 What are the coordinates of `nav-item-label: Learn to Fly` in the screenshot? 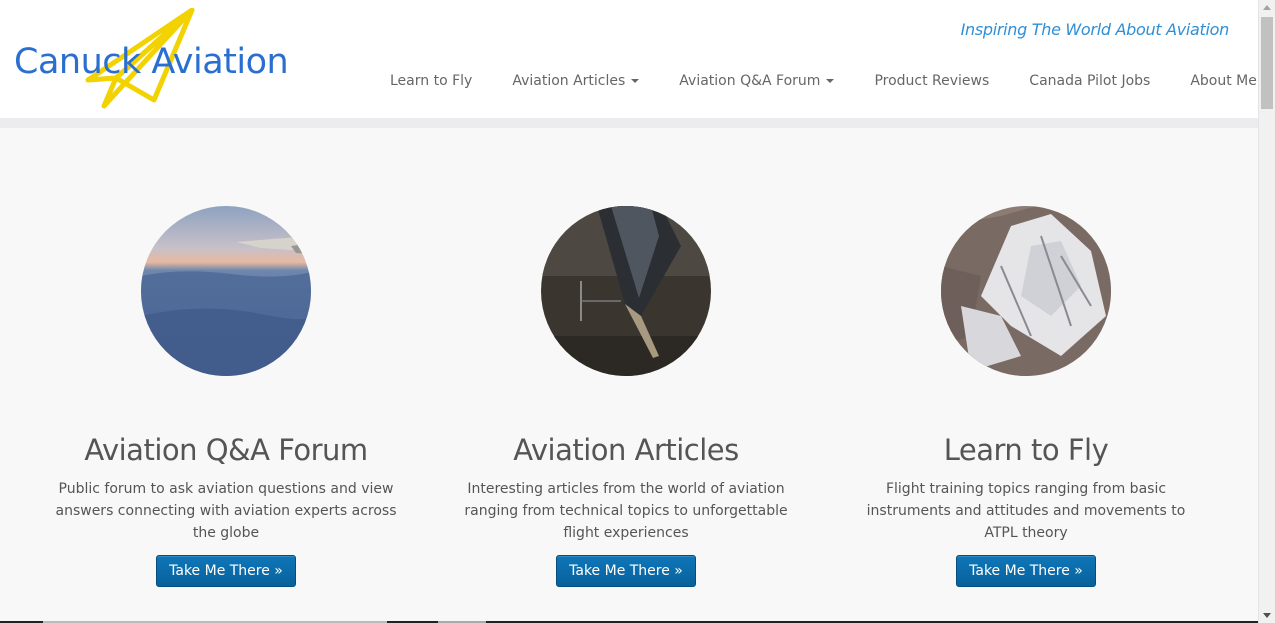 It's located at (431, 81).